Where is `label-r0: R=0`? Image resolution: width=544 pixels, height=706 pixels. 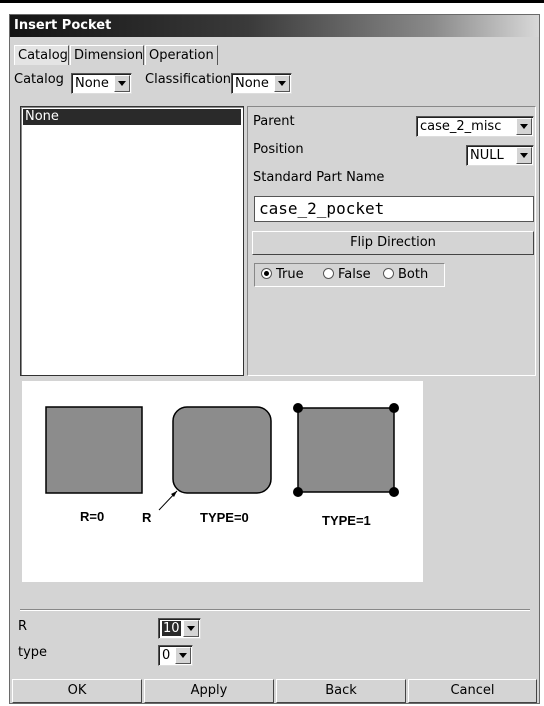 label-r0: R=0 is located at coordinates (92, 516).